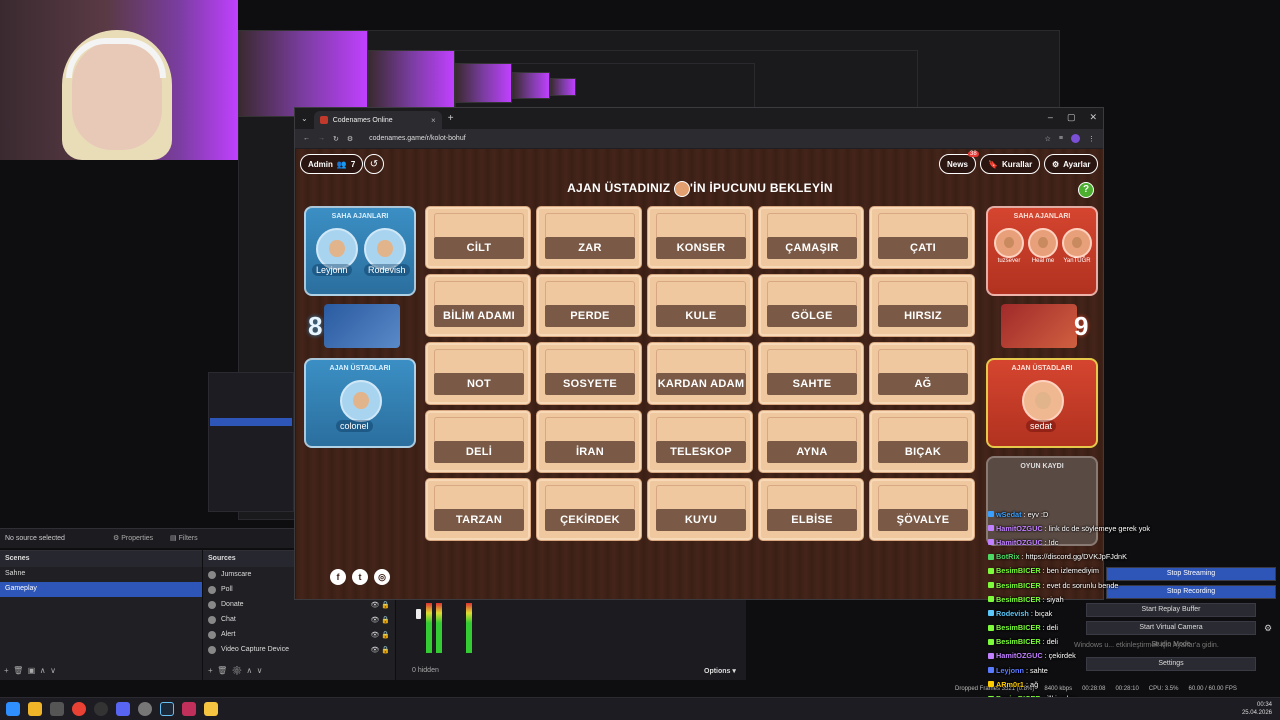  What do you see at coordinates (922, 441) in the screenshot?
I see `word-card: BIÇAK` at bounding box center [922, 441].